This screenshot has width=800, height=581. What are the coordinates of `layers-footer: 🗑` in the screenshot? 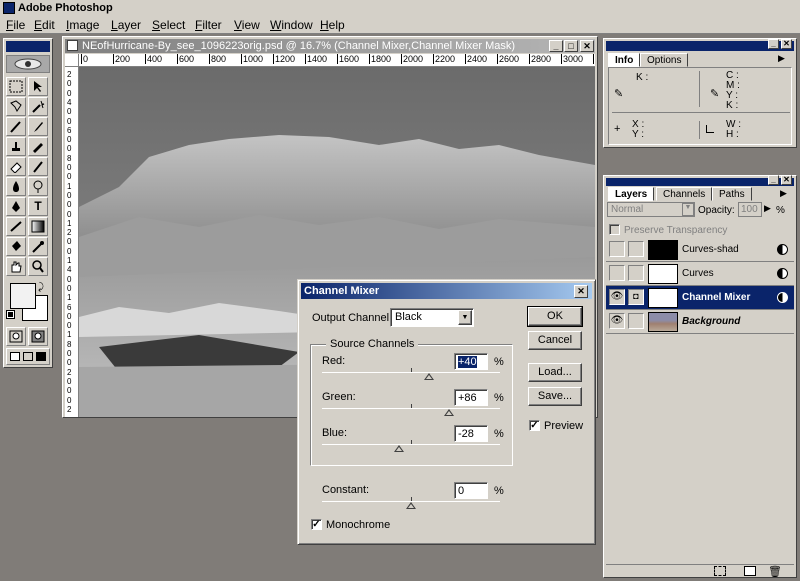 It's located at (700, 571).